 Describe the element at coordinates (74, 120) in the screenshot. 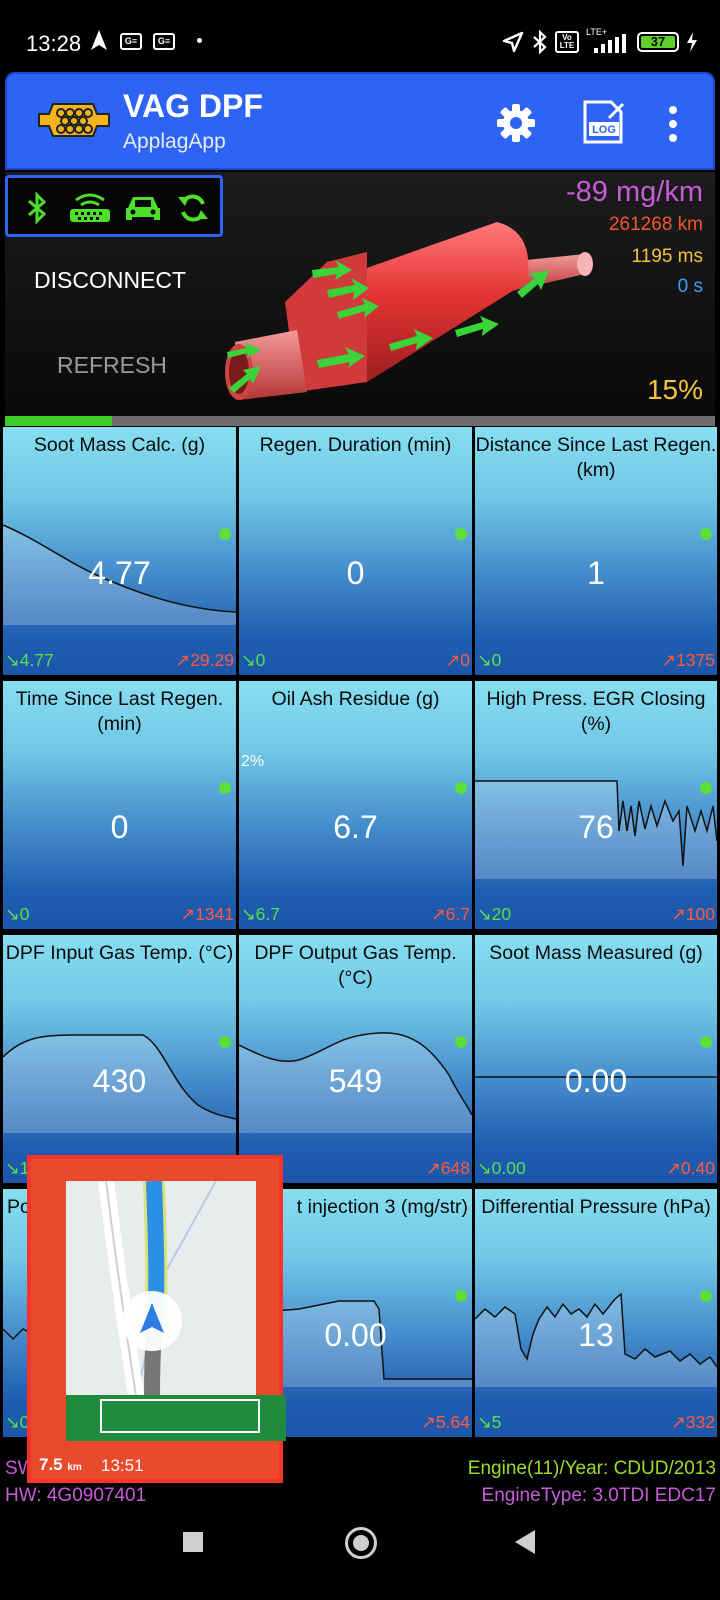

I see `dpf-filter-logo-icon` at that location.